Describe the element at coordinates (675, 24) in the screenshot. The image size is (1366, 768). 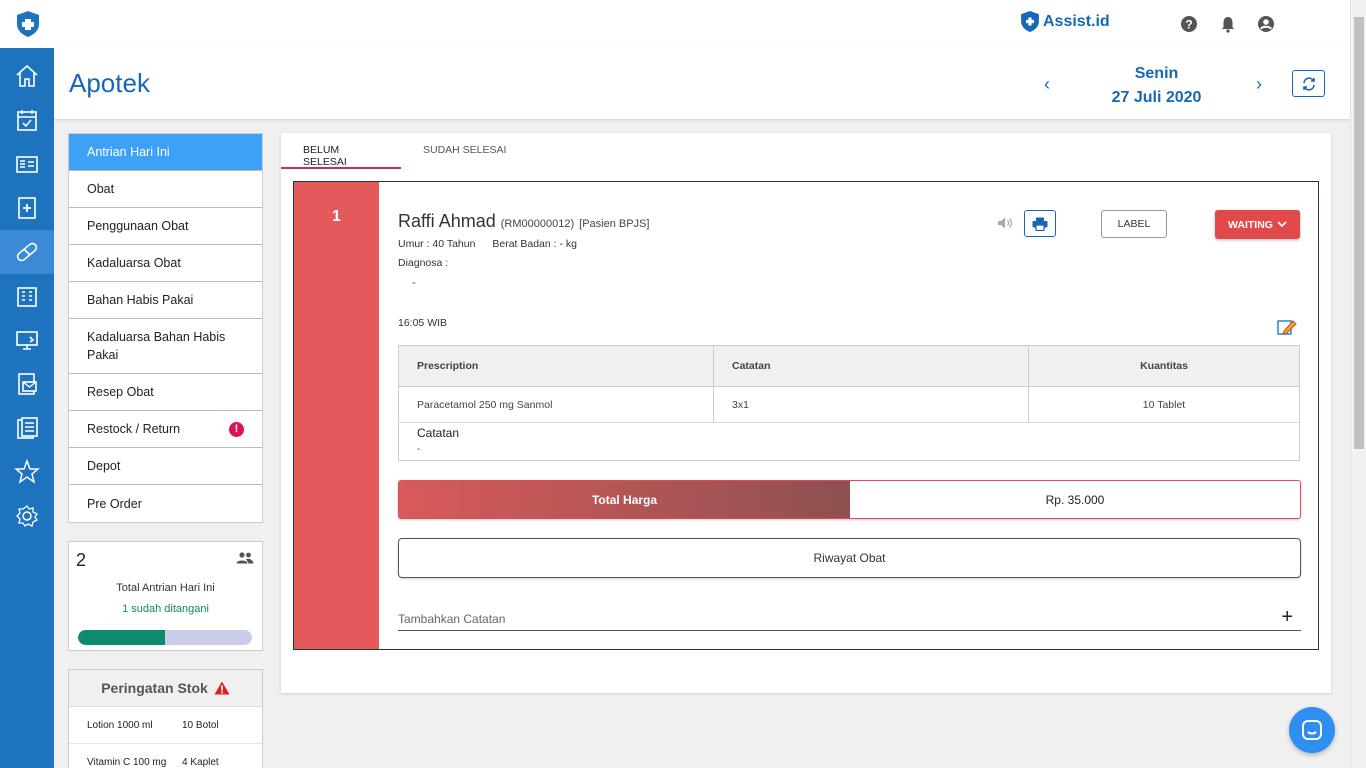
I see `top-bar: Assist.id ?` at that location.